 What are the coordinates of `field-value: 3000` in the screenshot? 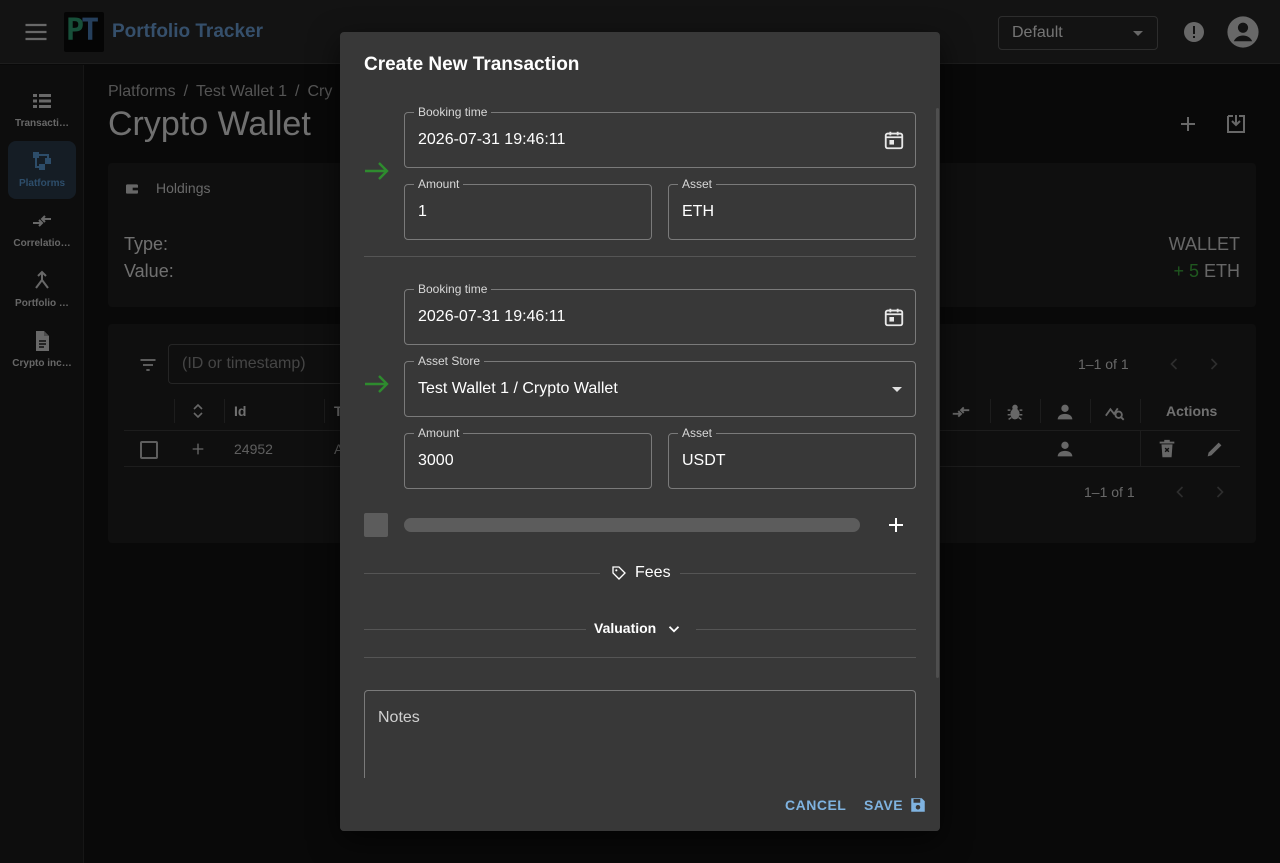 It's located at (436, 460).